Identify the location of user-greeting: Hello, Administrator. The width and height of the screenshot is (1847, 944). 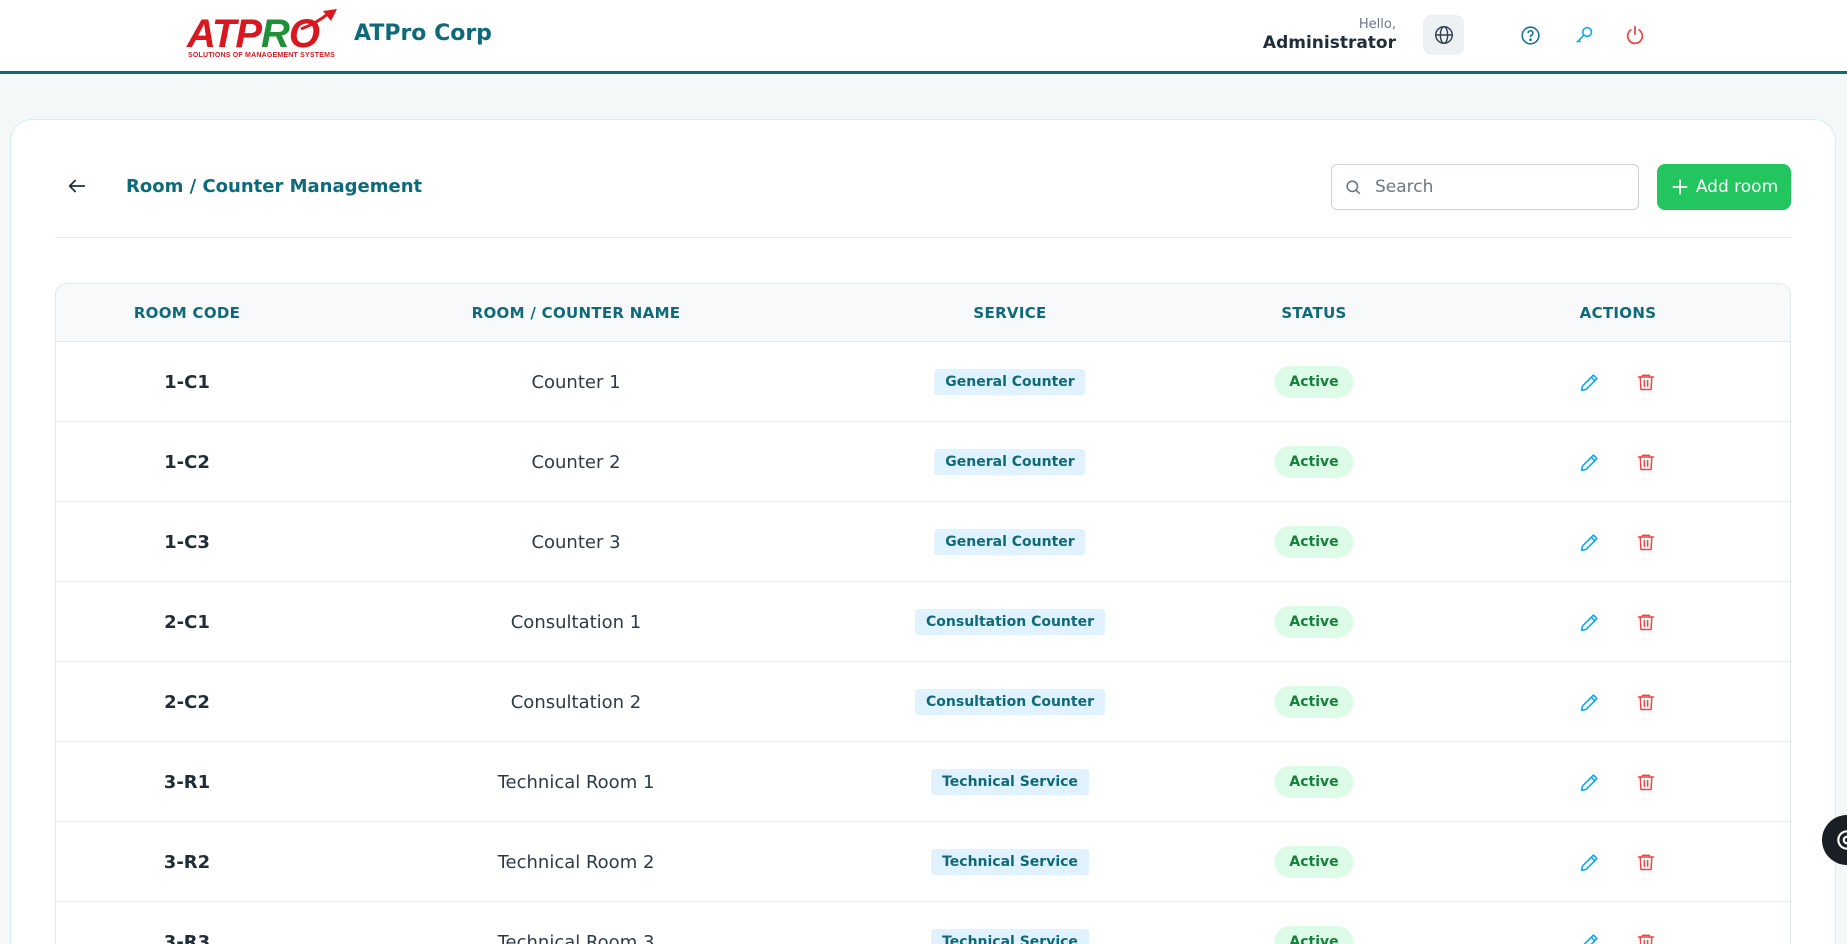
(1329, 35).